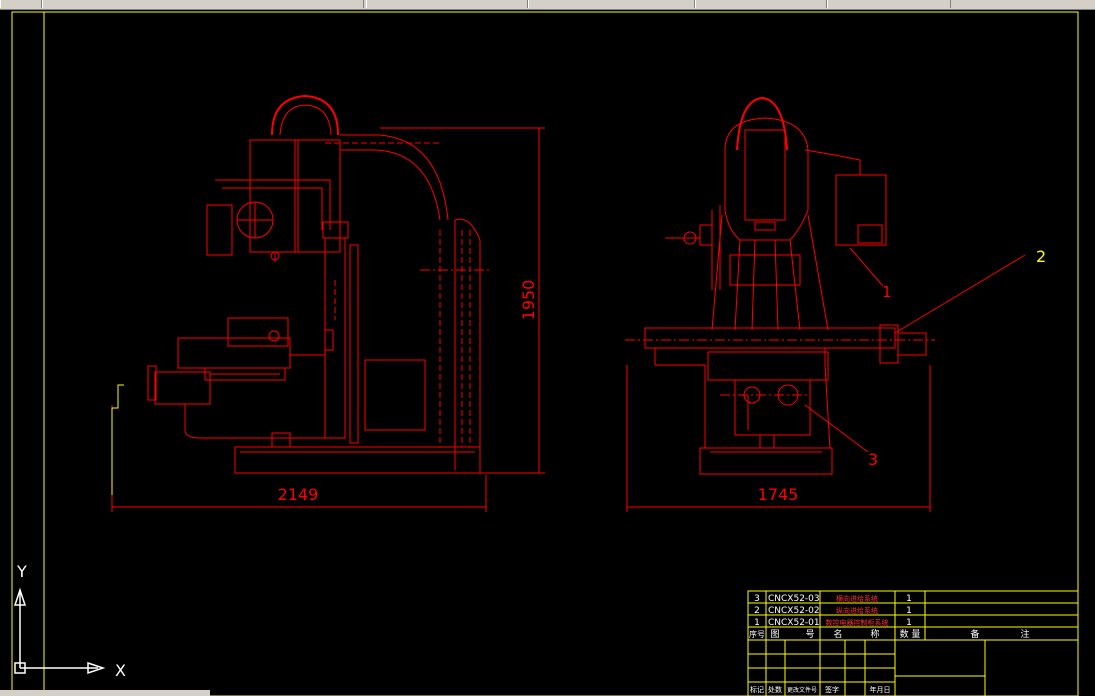 Image resolution: width=1095 pixels, height=696 pixels. What do you see at coordinates (395, 395) in the screenshot?
I see `side-cabinet-door` at bounding box center [395, 395].